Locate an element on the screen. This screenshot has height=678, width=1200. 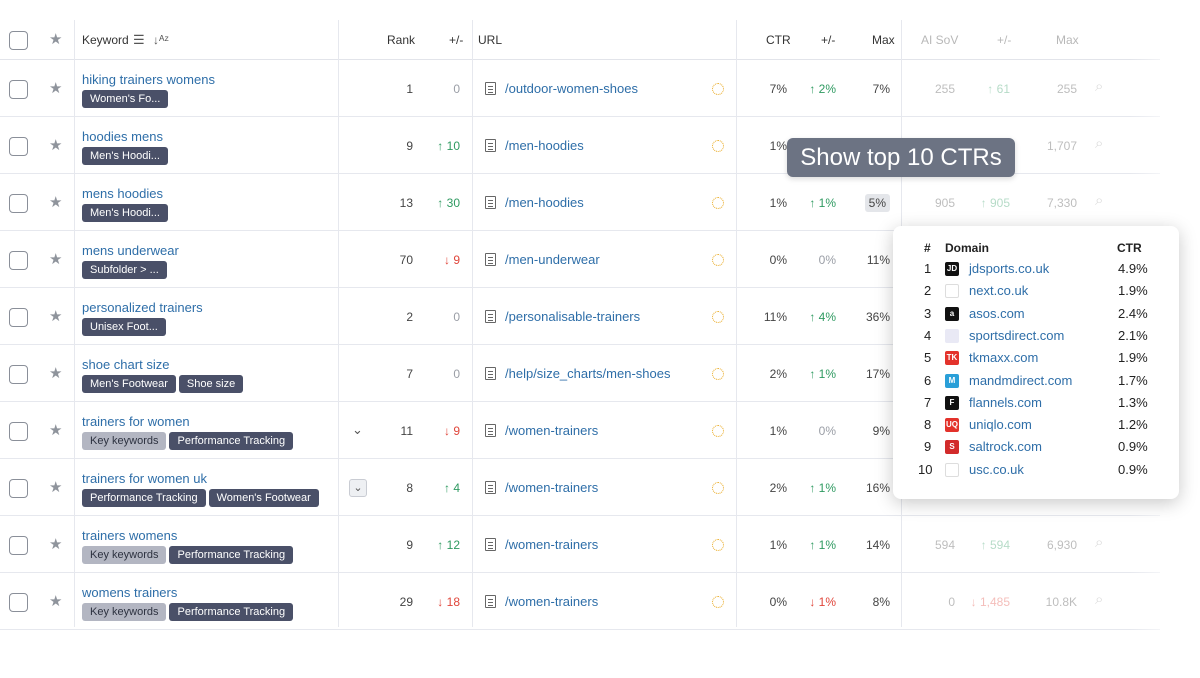
popup-domain-link: asos.com is located at coordinates (997, 314).